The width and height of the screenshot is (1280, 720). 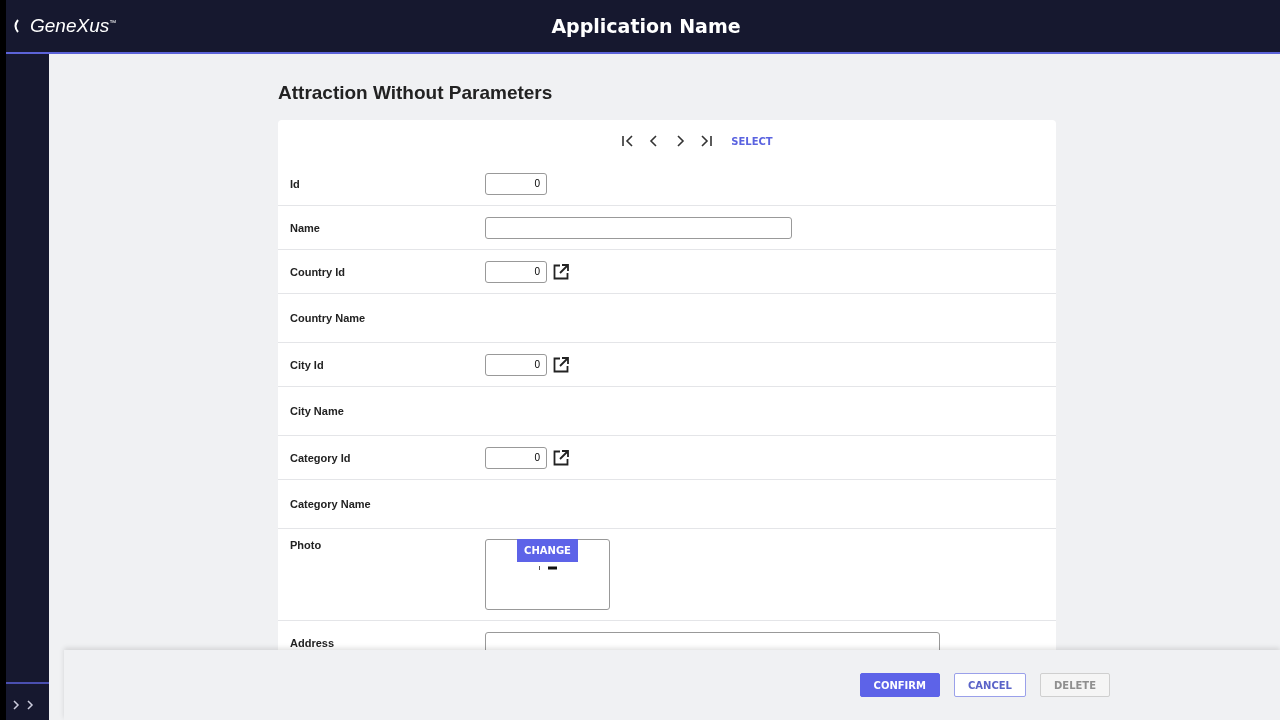 What do you see at coordinates (73, 26) in the screenshot?
I see `logo-text: GeneXus$^{™}$` at bounding box center [73, 26].